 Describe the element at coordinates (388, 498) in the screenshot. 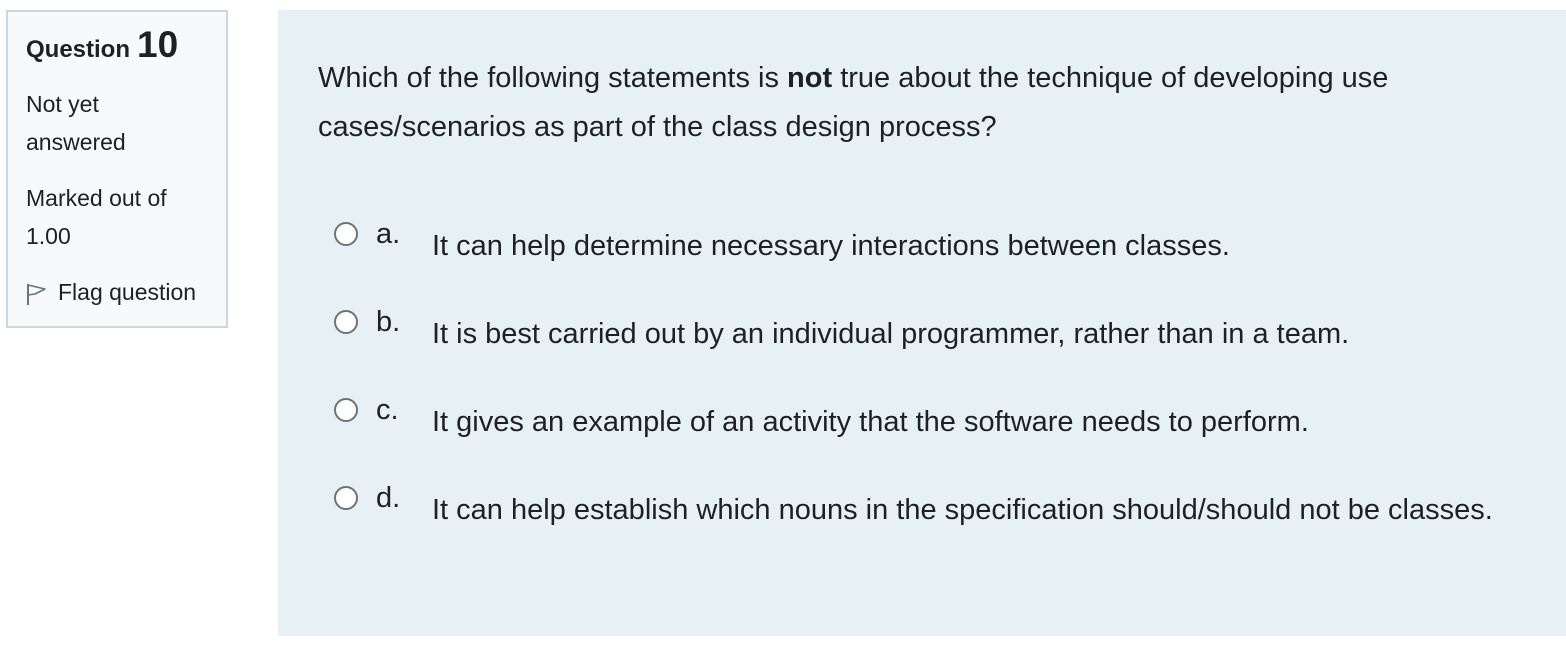

I see `answer-letter-d: d.` at that location.